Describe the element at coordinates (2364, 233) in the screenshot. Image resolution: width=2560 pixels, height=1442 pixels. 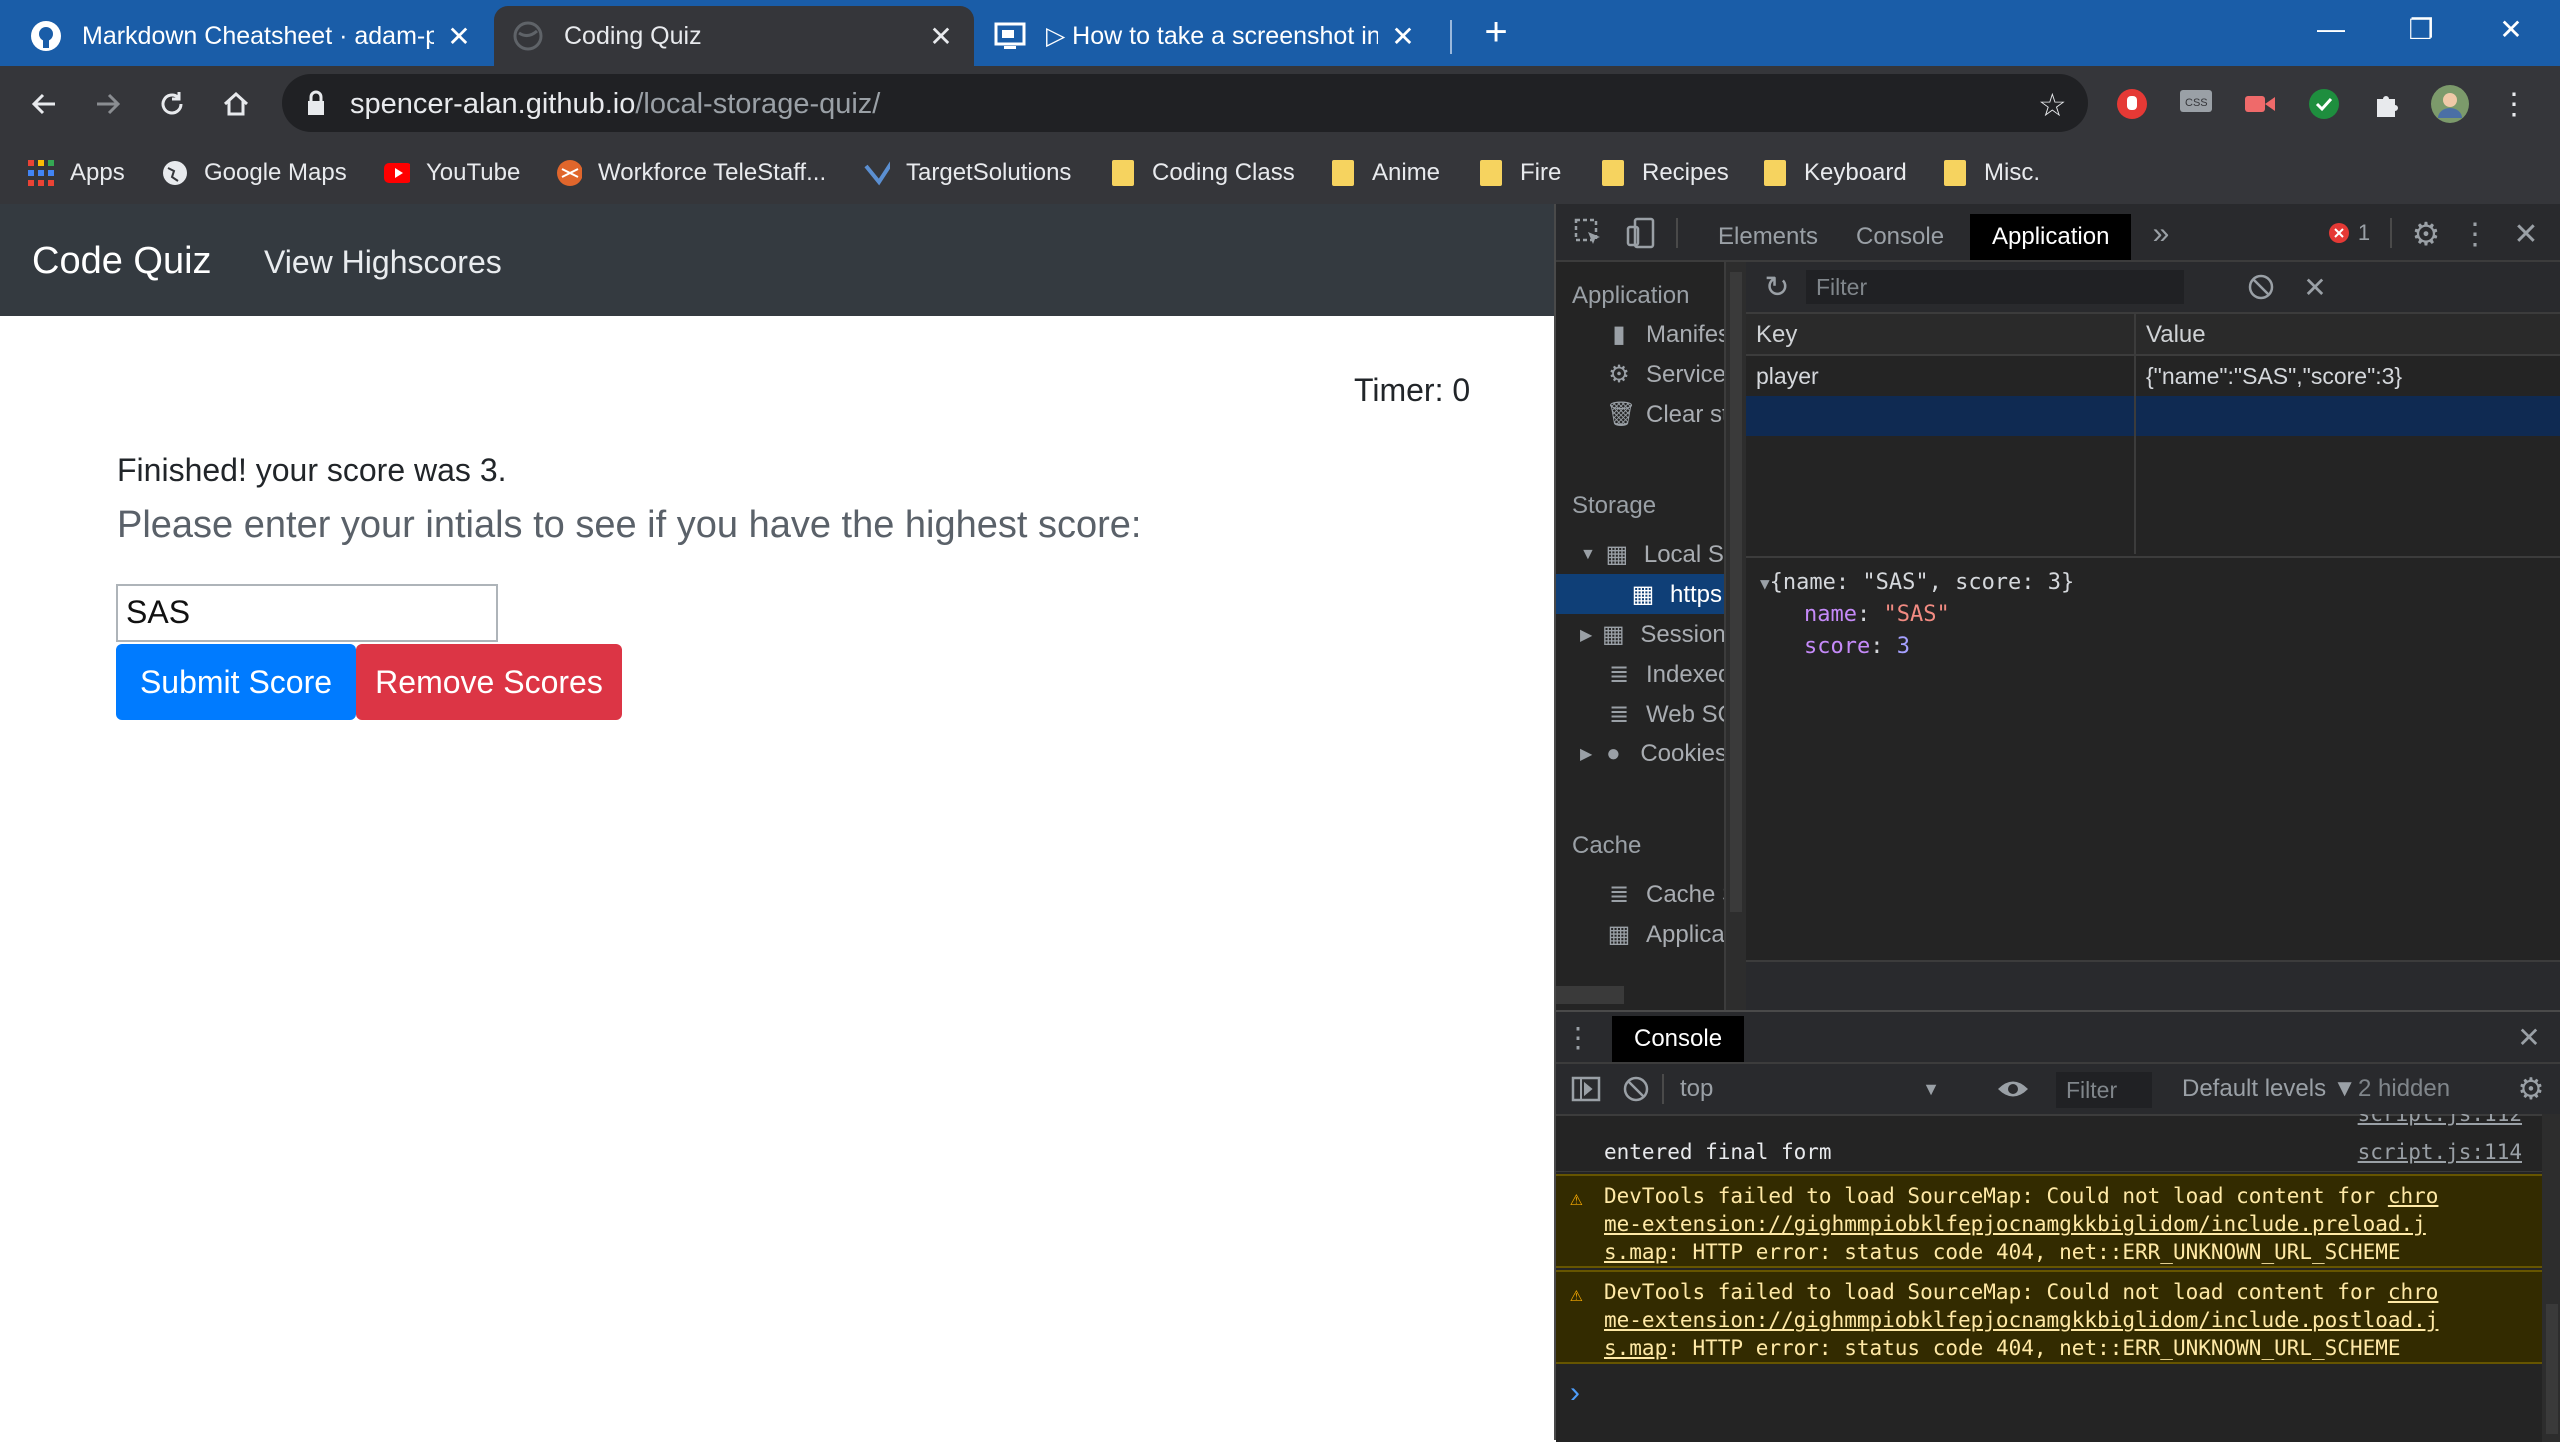
I see `error-count: 1` at that location.